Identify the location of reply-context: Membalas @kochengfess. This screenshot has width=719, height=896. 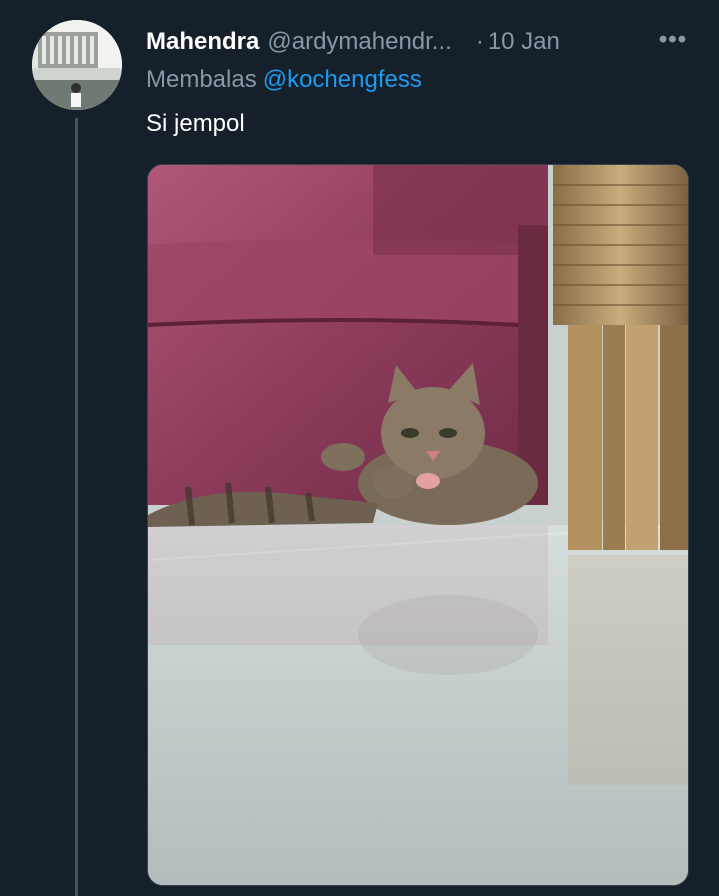
(284, 80).